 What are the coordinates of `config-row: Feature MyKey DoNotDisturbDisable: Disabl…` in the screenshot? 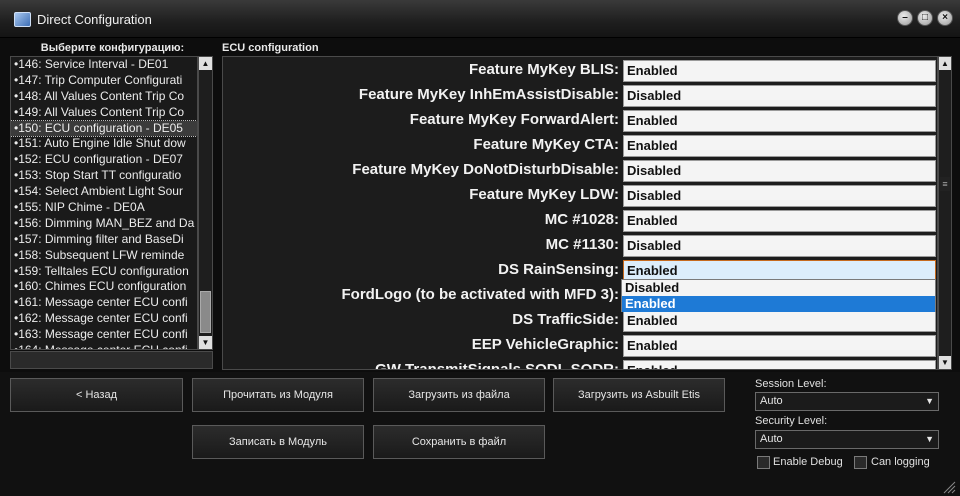 It's located at (579, 171).